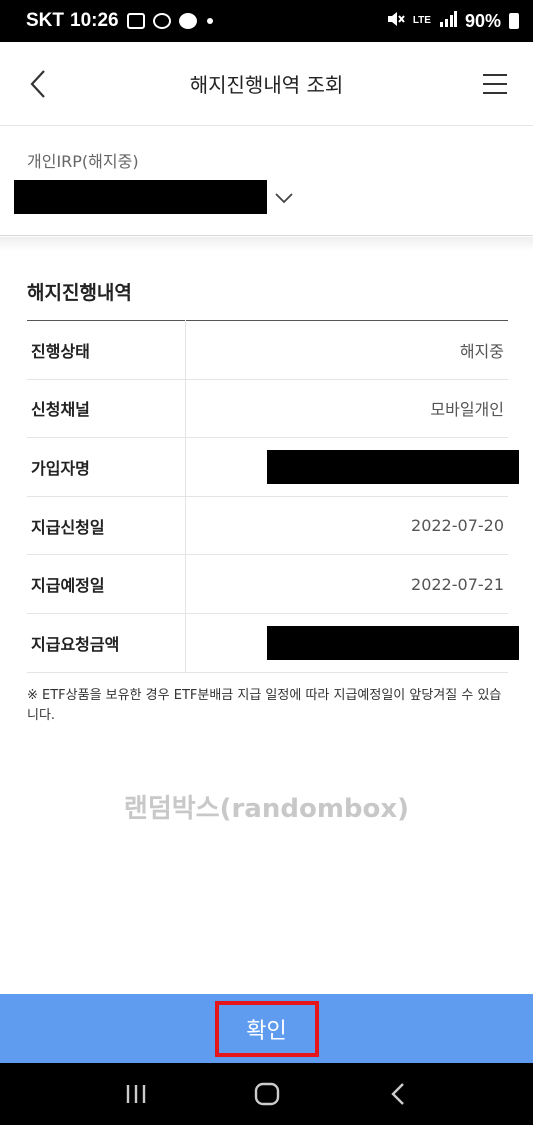 The height and width of the screenshot is (1125, 533). Describe the element at coordinates (266, 21) in the screenshot. I see `status-bar: SKT 10:26 LTE 90%` at that location.